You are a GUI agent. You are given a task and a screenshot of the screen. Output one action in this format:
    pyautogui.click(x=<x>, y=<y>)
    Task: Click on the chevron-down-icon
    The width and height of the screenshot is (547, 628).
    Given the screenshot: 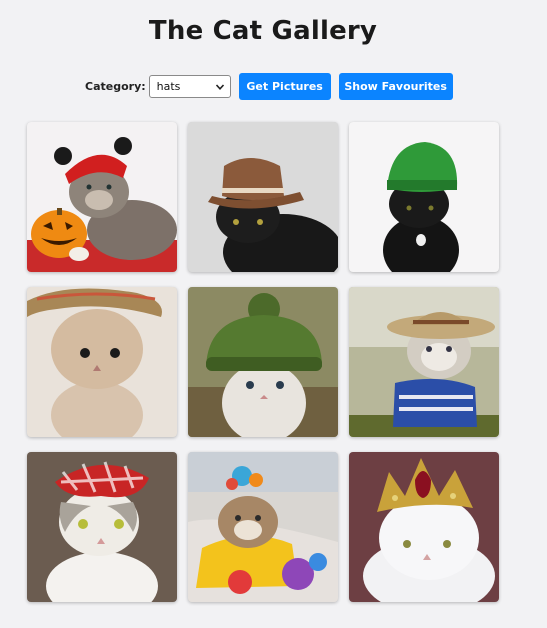 What is the action you would take?
    pyautogui.click(x=219, y=86)
    